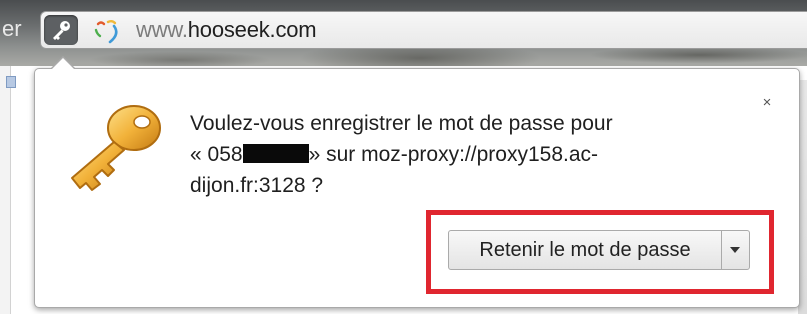 Image resolution: width=807 pixels, height=314 pixels. I want to click on key-icon, so click(61, 30).